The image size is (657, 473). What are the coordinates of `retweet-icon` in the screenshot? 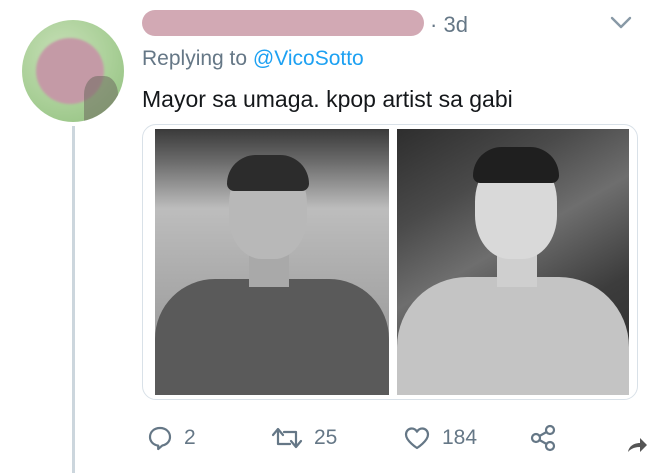 It's located at (287, 438).